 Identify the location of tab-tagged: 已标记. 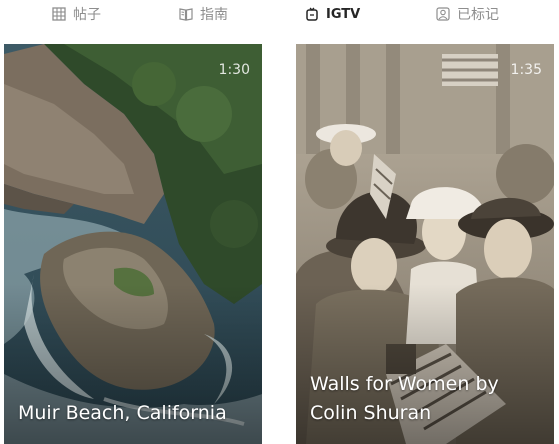
(467, 14).